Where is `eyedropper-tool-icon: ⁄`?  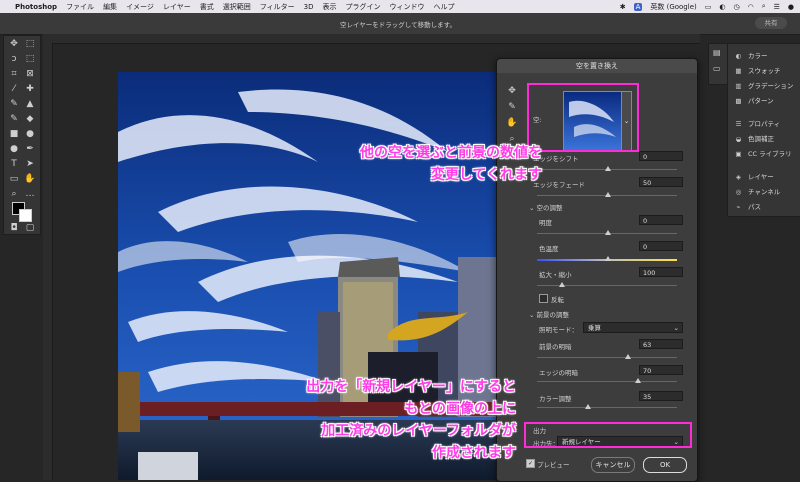 eyedropper-tool-icon: ⁄ is located at coordinates (14, 89).